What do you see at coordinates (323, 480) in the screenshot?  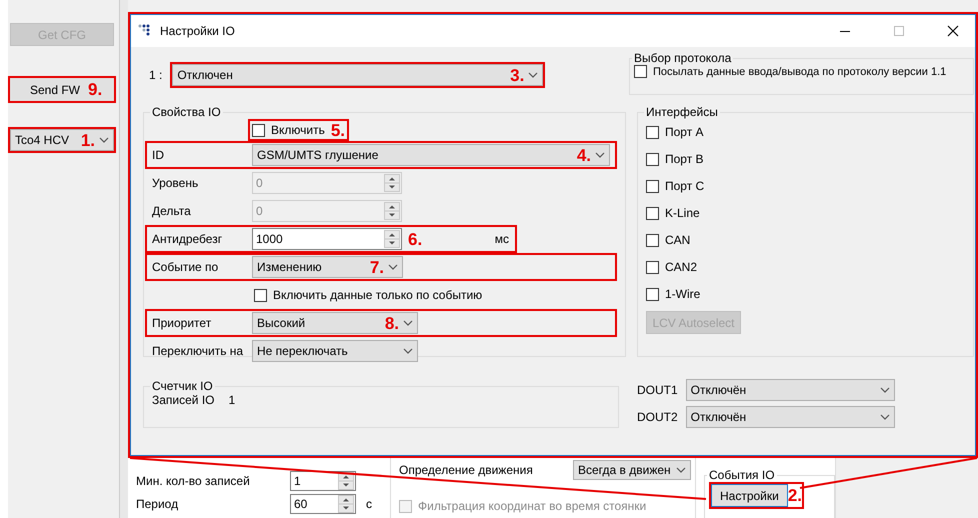 I see `spin-field: 1` at bounding box center [323, 480].